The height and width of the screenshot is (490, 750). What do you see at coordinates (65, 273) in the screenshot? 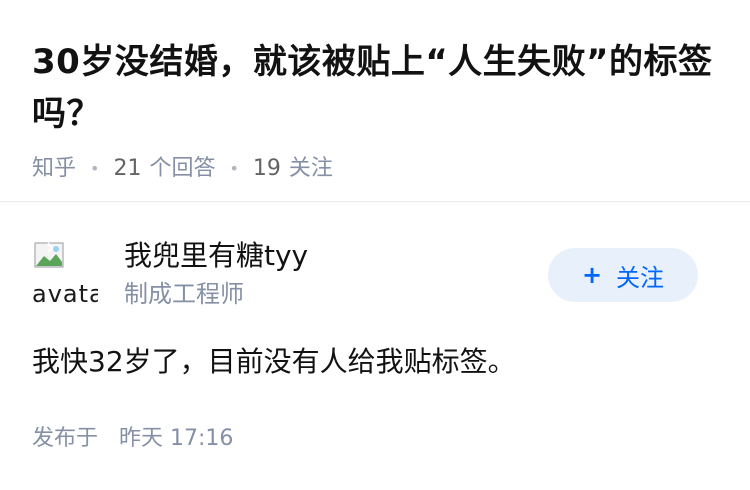
I see `avatar: avatar` at bounding box center [65, 273].